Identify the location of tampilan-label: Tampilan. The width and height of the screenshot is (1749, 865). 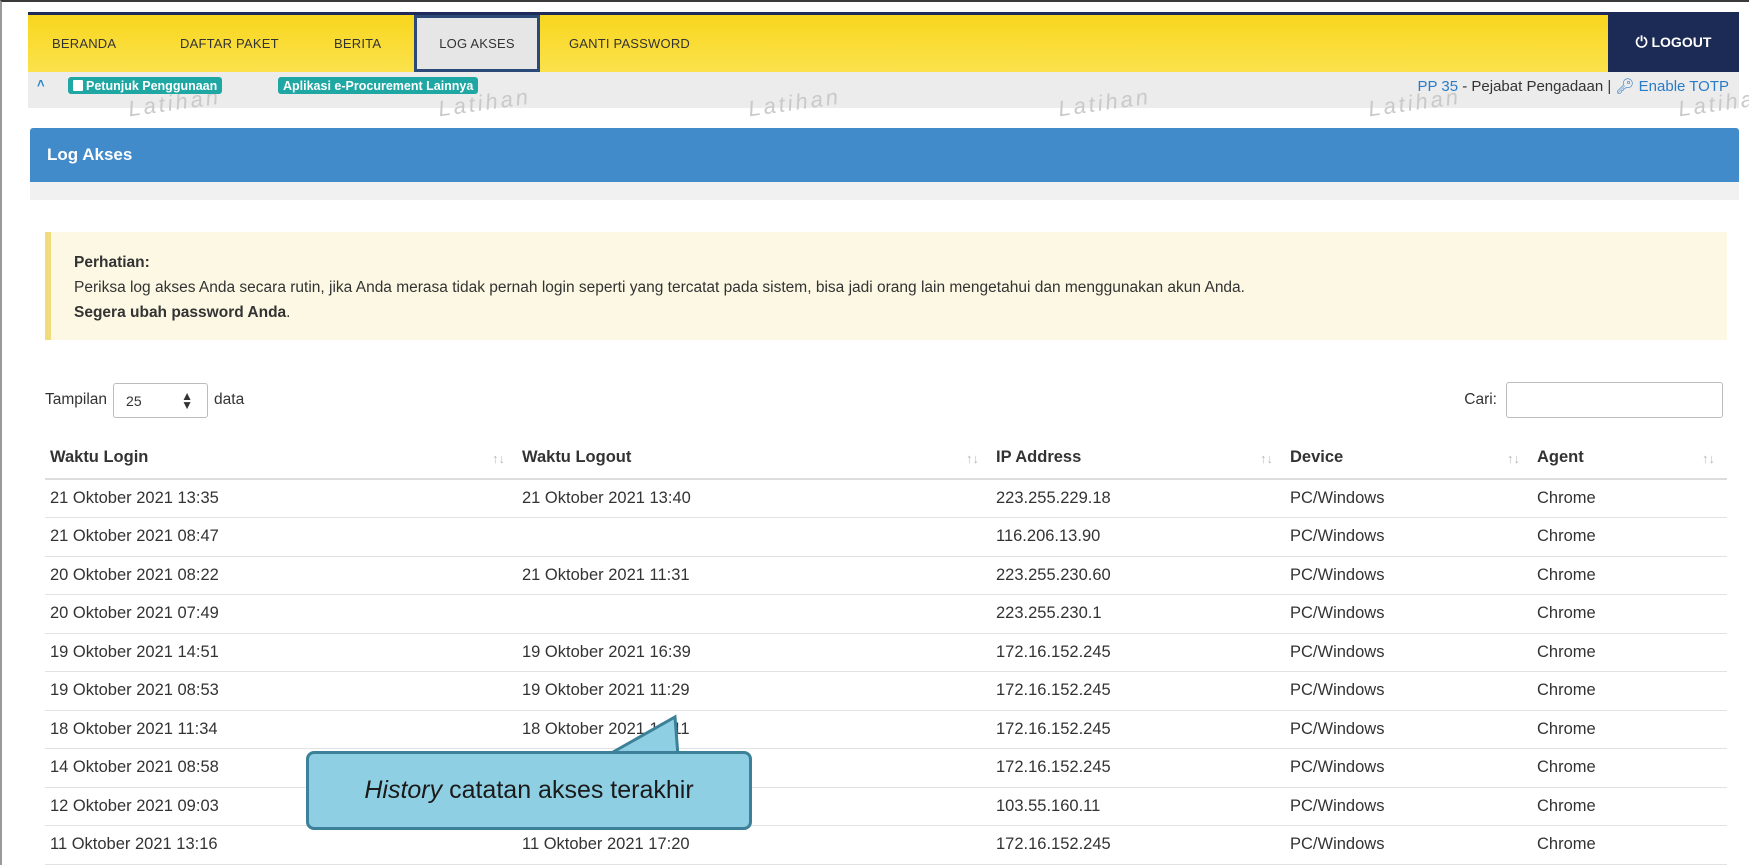
(76, 399).